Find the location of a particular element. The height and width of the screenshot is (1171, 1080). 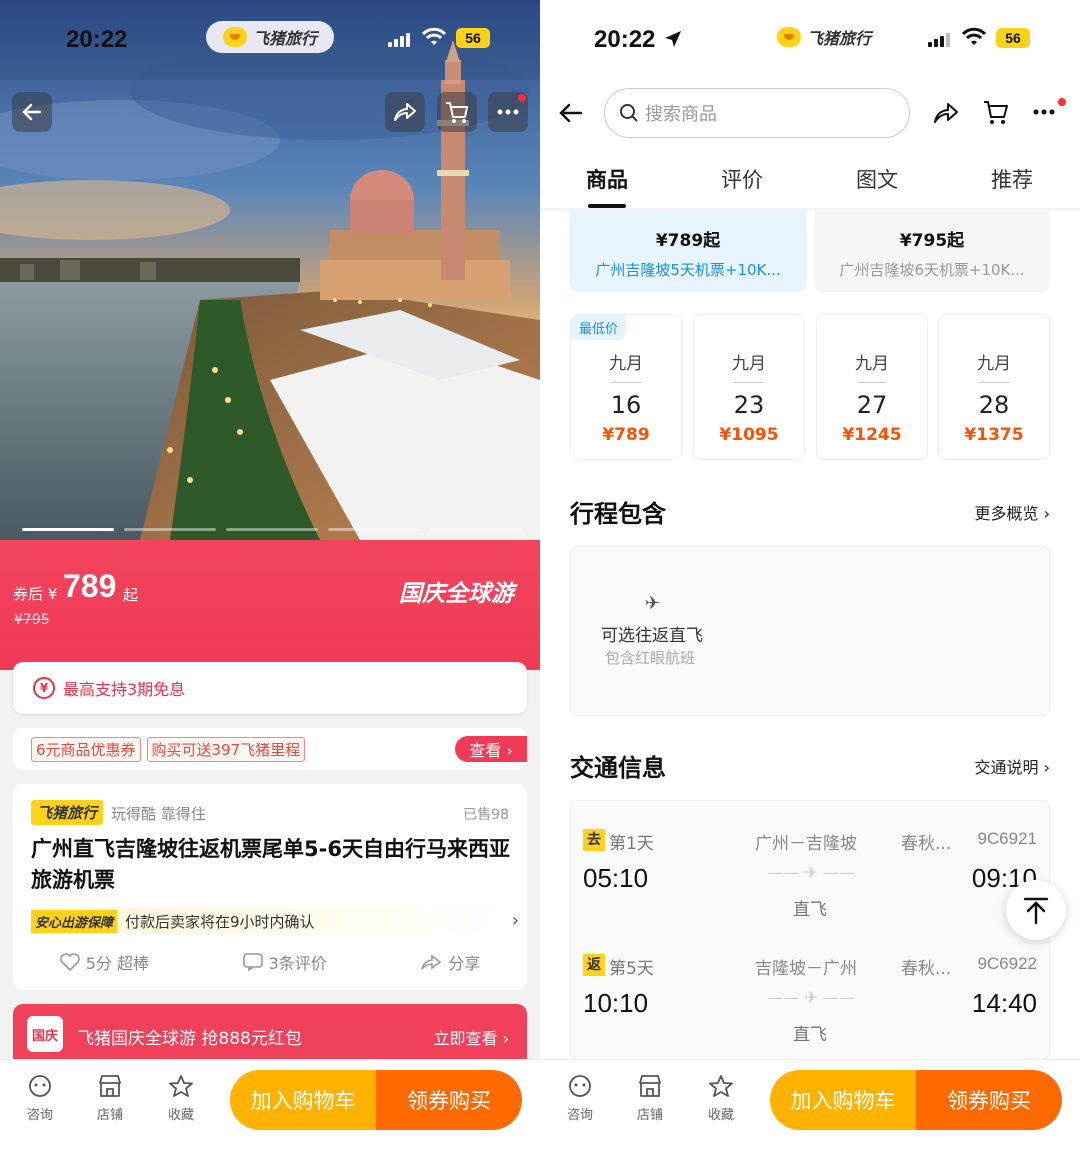

leg-tag: 去 is located at coordinates (594, 840).